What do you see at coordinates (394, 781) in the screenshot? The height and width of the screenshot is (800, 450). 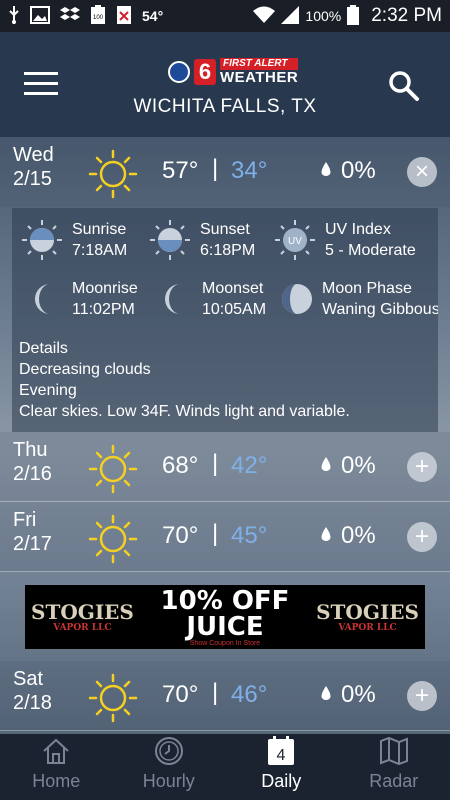 I see `nav-radar-label: Radar` at bounding box center [394, 781].